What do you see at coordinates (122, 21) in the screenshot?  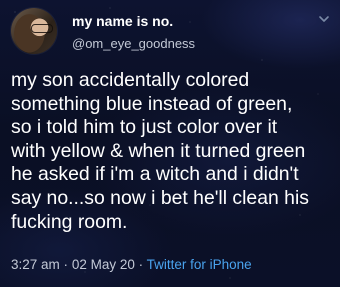 I see `author-display-name: my name is no.` at bounding box center [122, 21].